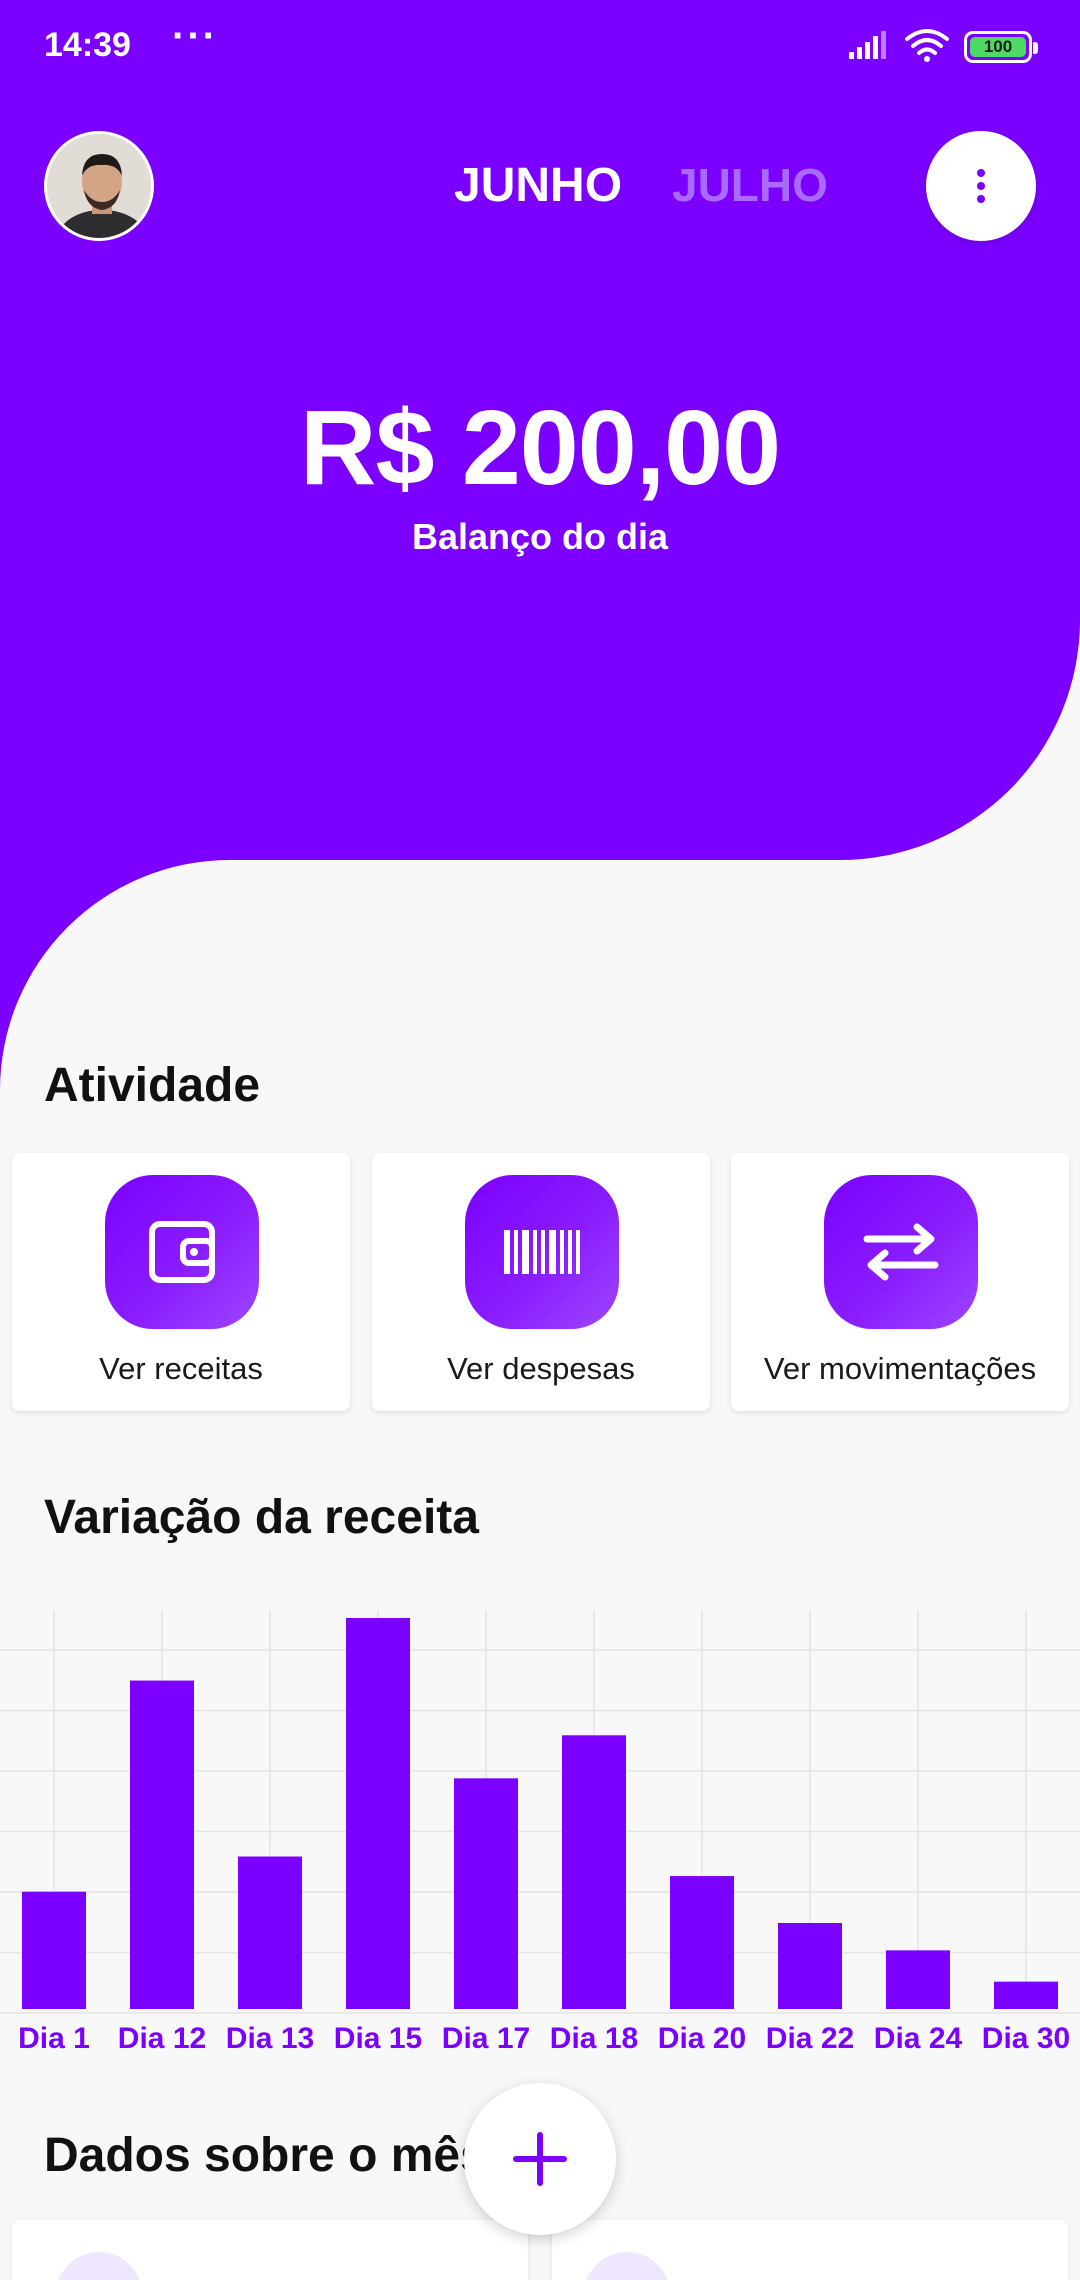  I want to click on card-label: Ver movimentações, so click(900, 1368).